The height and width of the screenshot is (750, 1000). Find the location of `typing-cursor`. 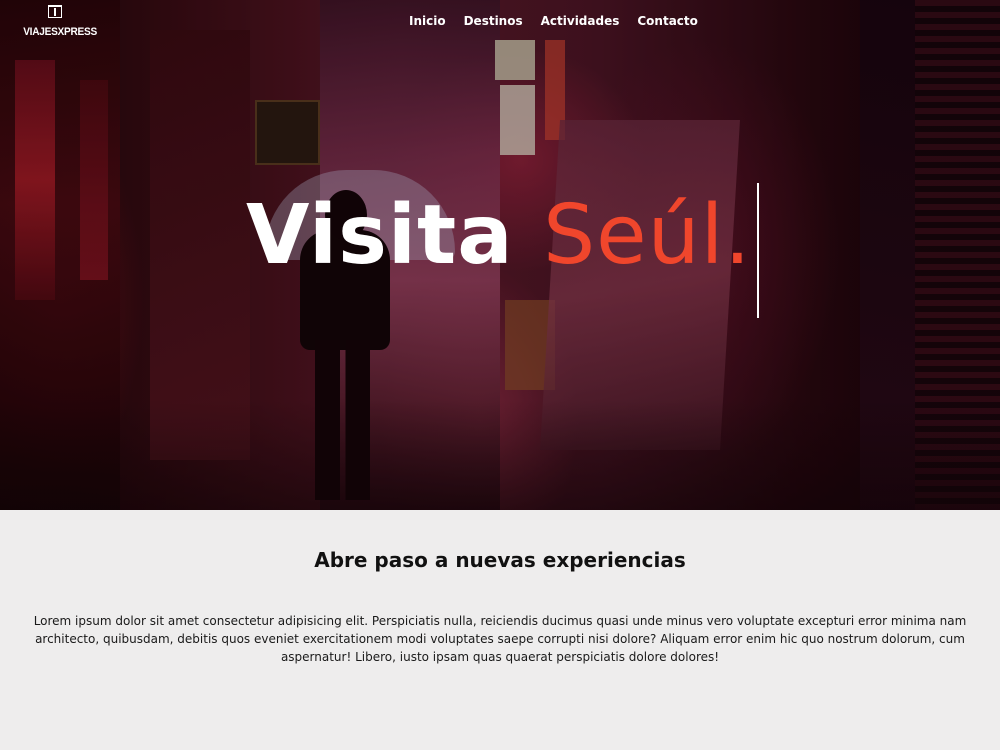

typing-cursor is located at coordinates (758, 250).